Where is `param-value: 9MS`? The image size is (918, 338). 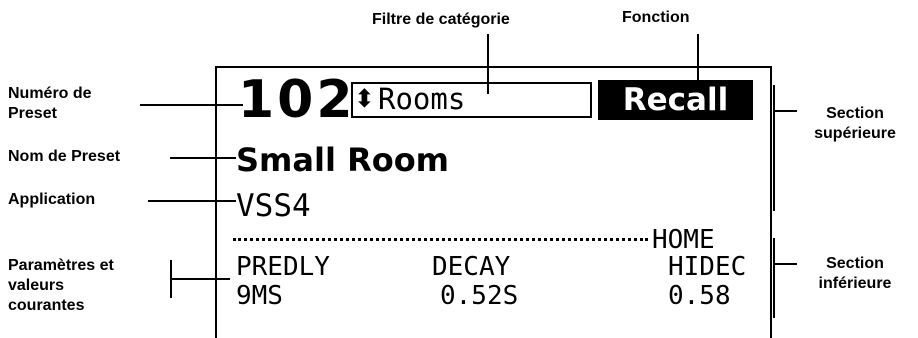 param-value: 9MS is located at coordinates (259, 296).